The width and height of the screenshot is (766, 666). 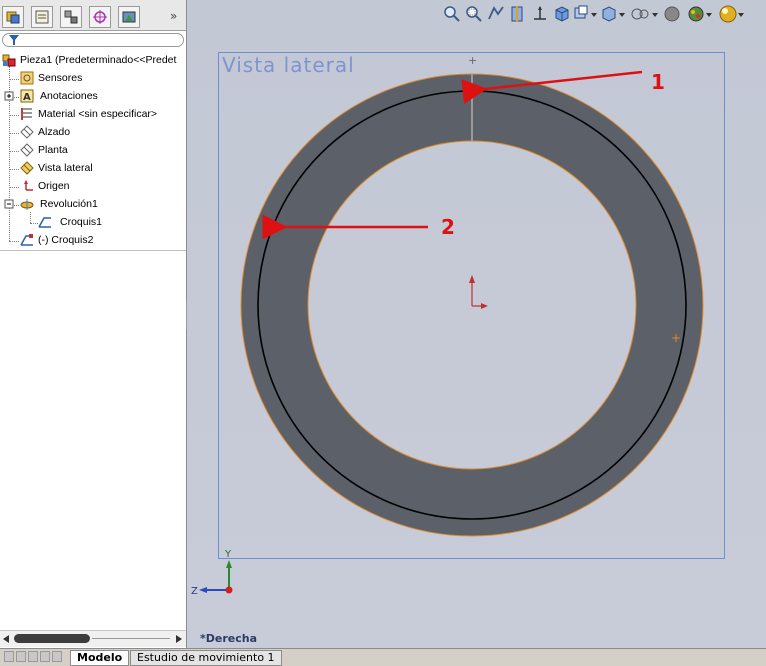 I want to click on bottom-tab-bar: Modelo Estudio de movimiento 1, so click(x=383, y=657).